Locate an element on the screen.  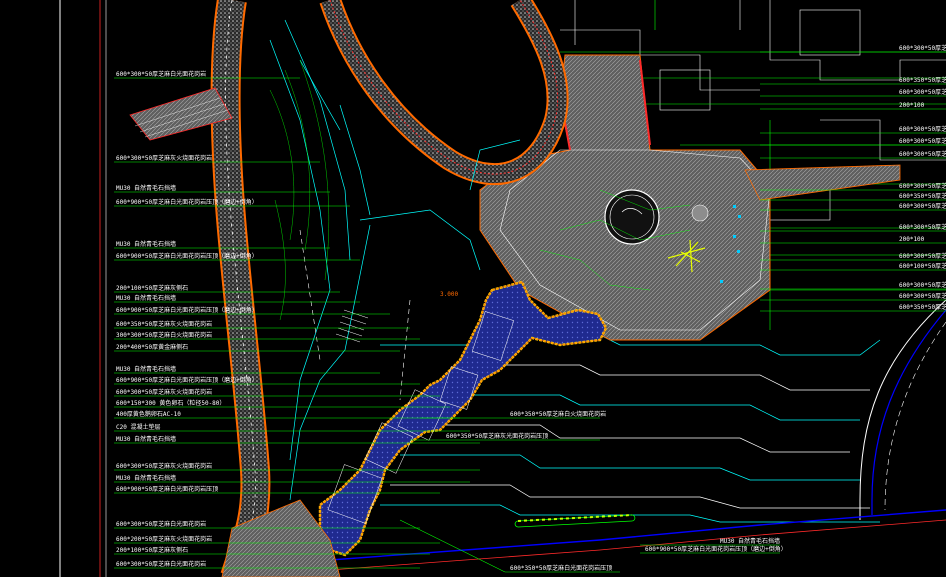
left-label: C20 混凝土垫层 is located at coordinates (138, 427).